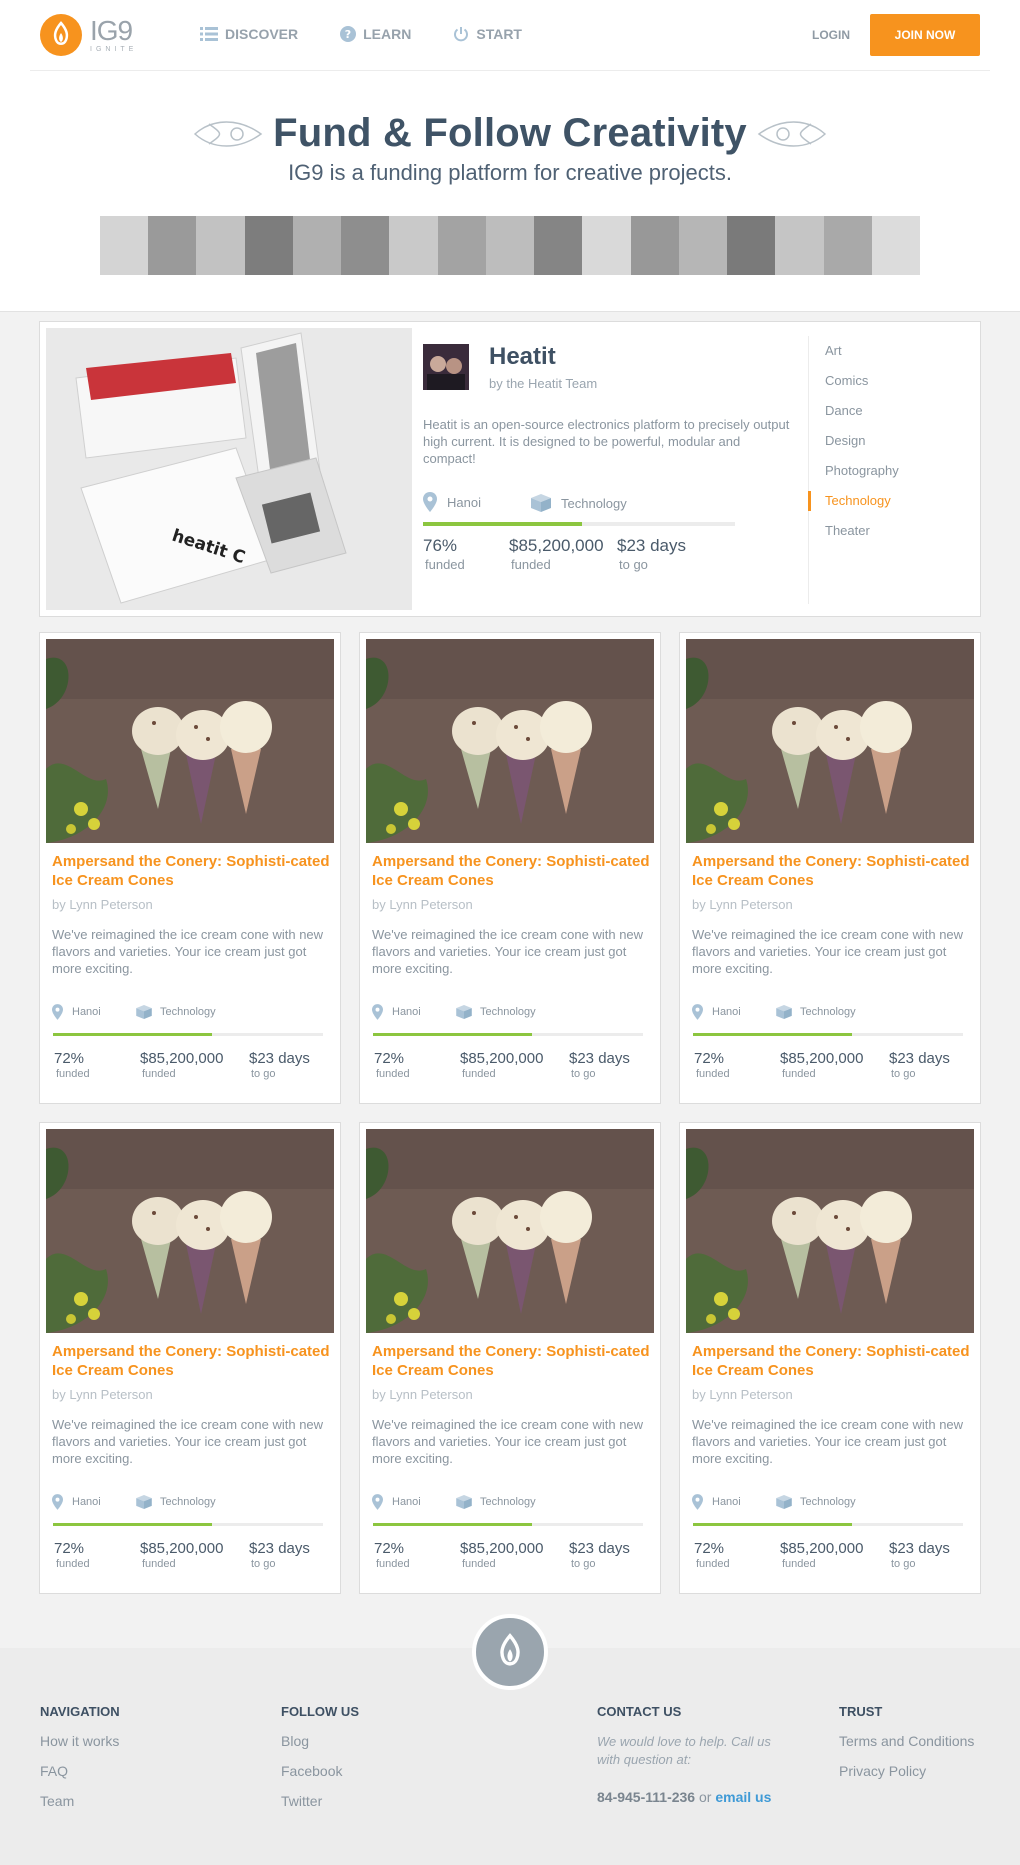 This screenshot has width=1020, height=1865. What do you see at coordinates (579, 524) in the screenshot?
I see `featured-progress-bar` at bounding box center [579, 524].